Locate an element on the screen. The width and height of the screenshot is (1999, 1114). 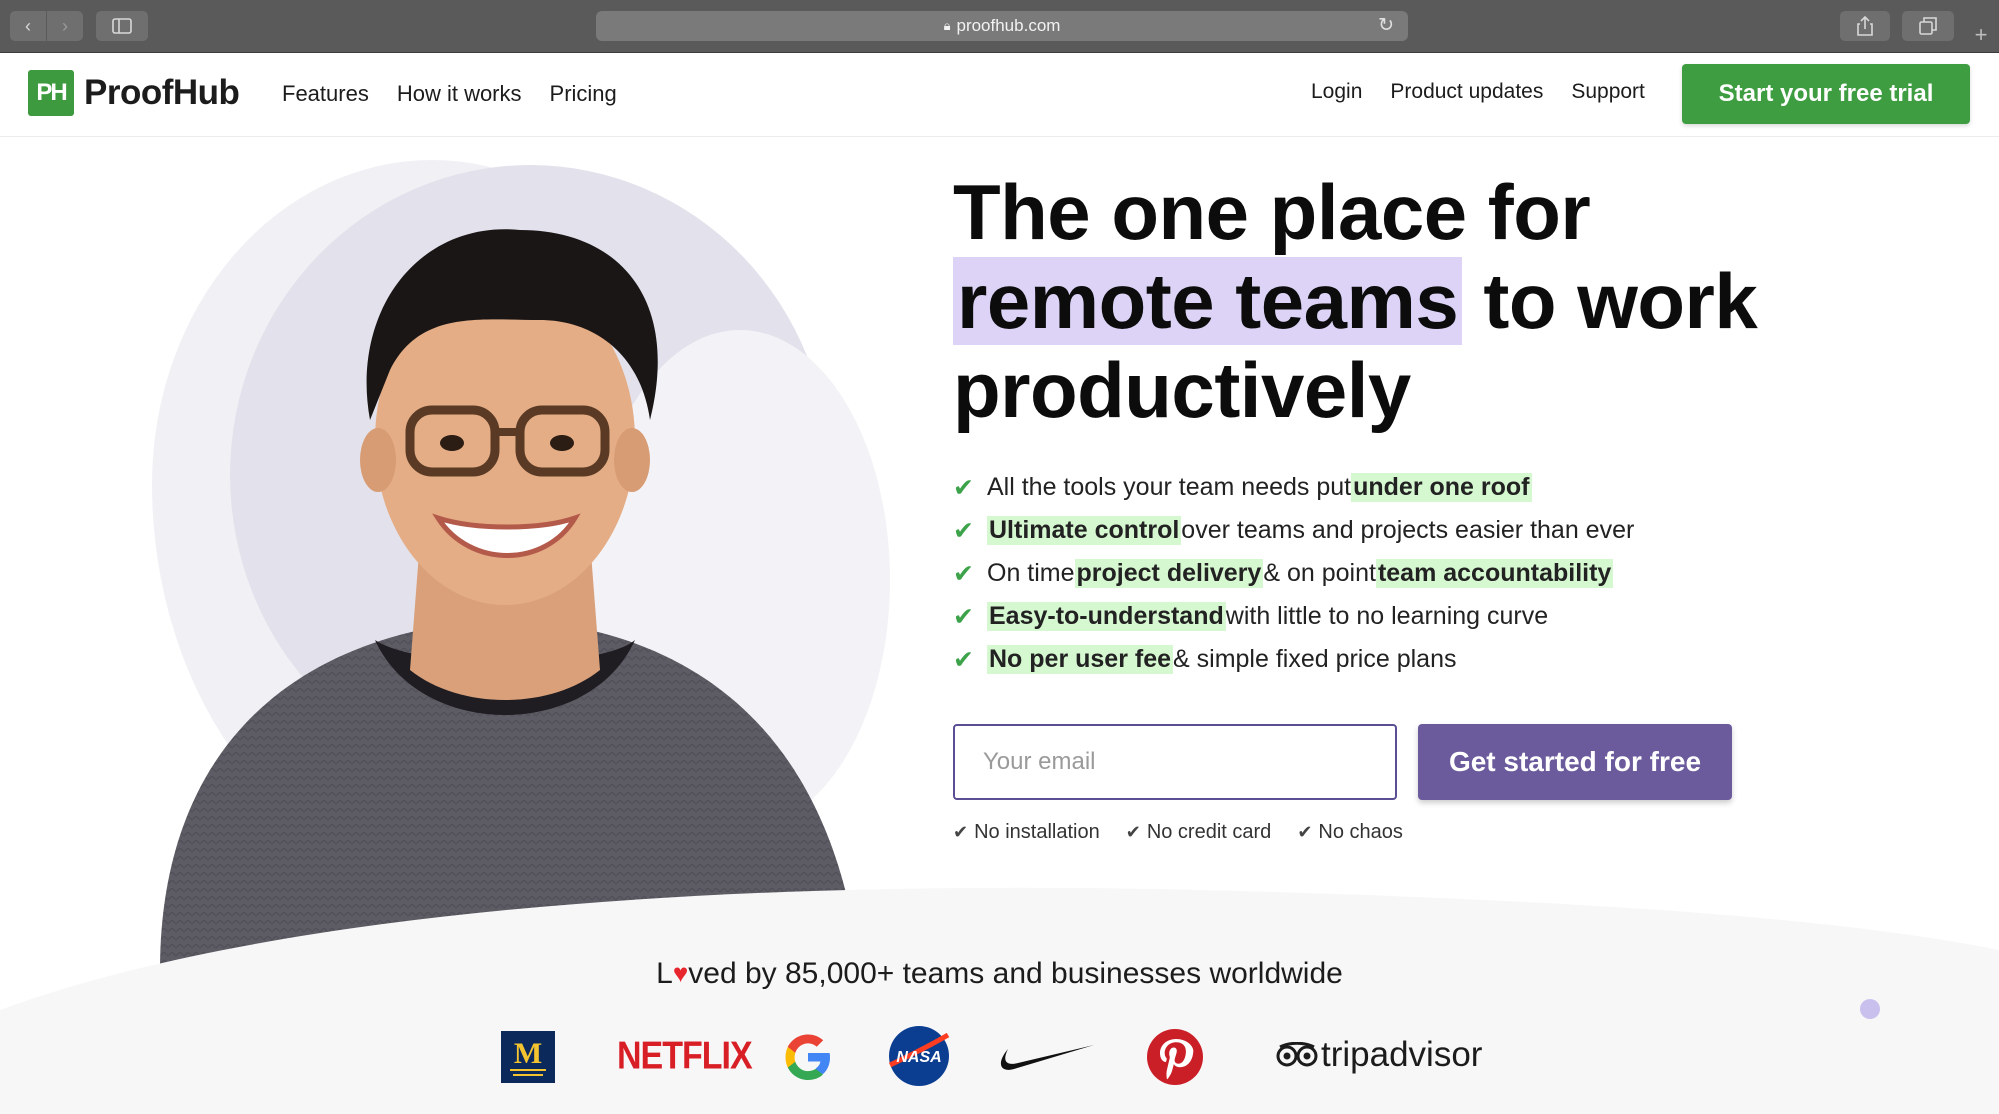
forward-button: › is located at coordinates (65, 26).